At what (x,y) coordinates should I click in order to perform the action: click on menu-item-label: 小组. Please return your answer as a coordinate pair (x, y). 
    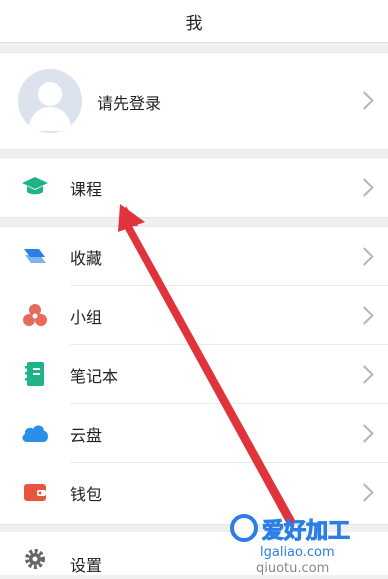
    Looking at the image, I should click on (86, 317).